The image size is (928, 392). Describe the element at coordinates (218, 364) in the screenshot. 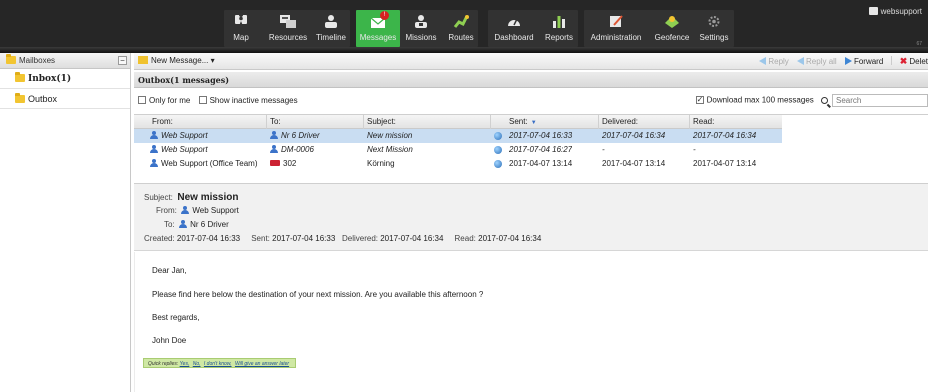

I see `quick-reply-dont-know: I don't know,` at that location.